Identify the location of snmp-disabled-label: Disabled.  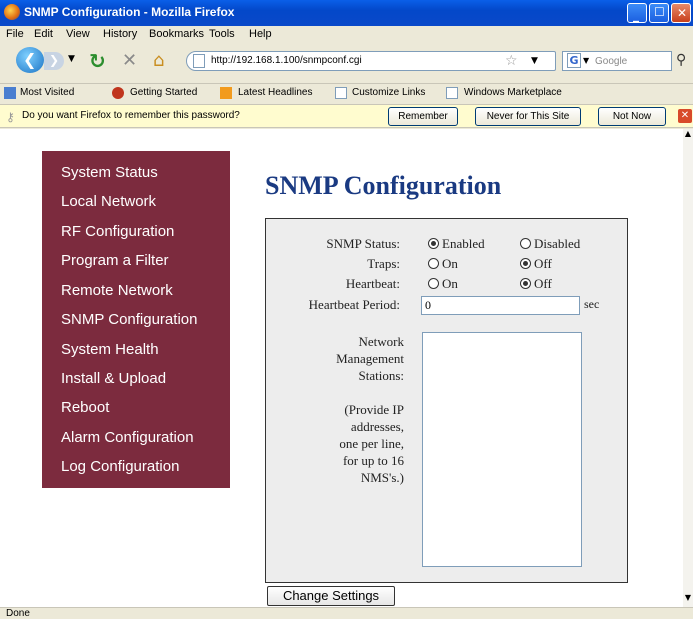
(557, 243).